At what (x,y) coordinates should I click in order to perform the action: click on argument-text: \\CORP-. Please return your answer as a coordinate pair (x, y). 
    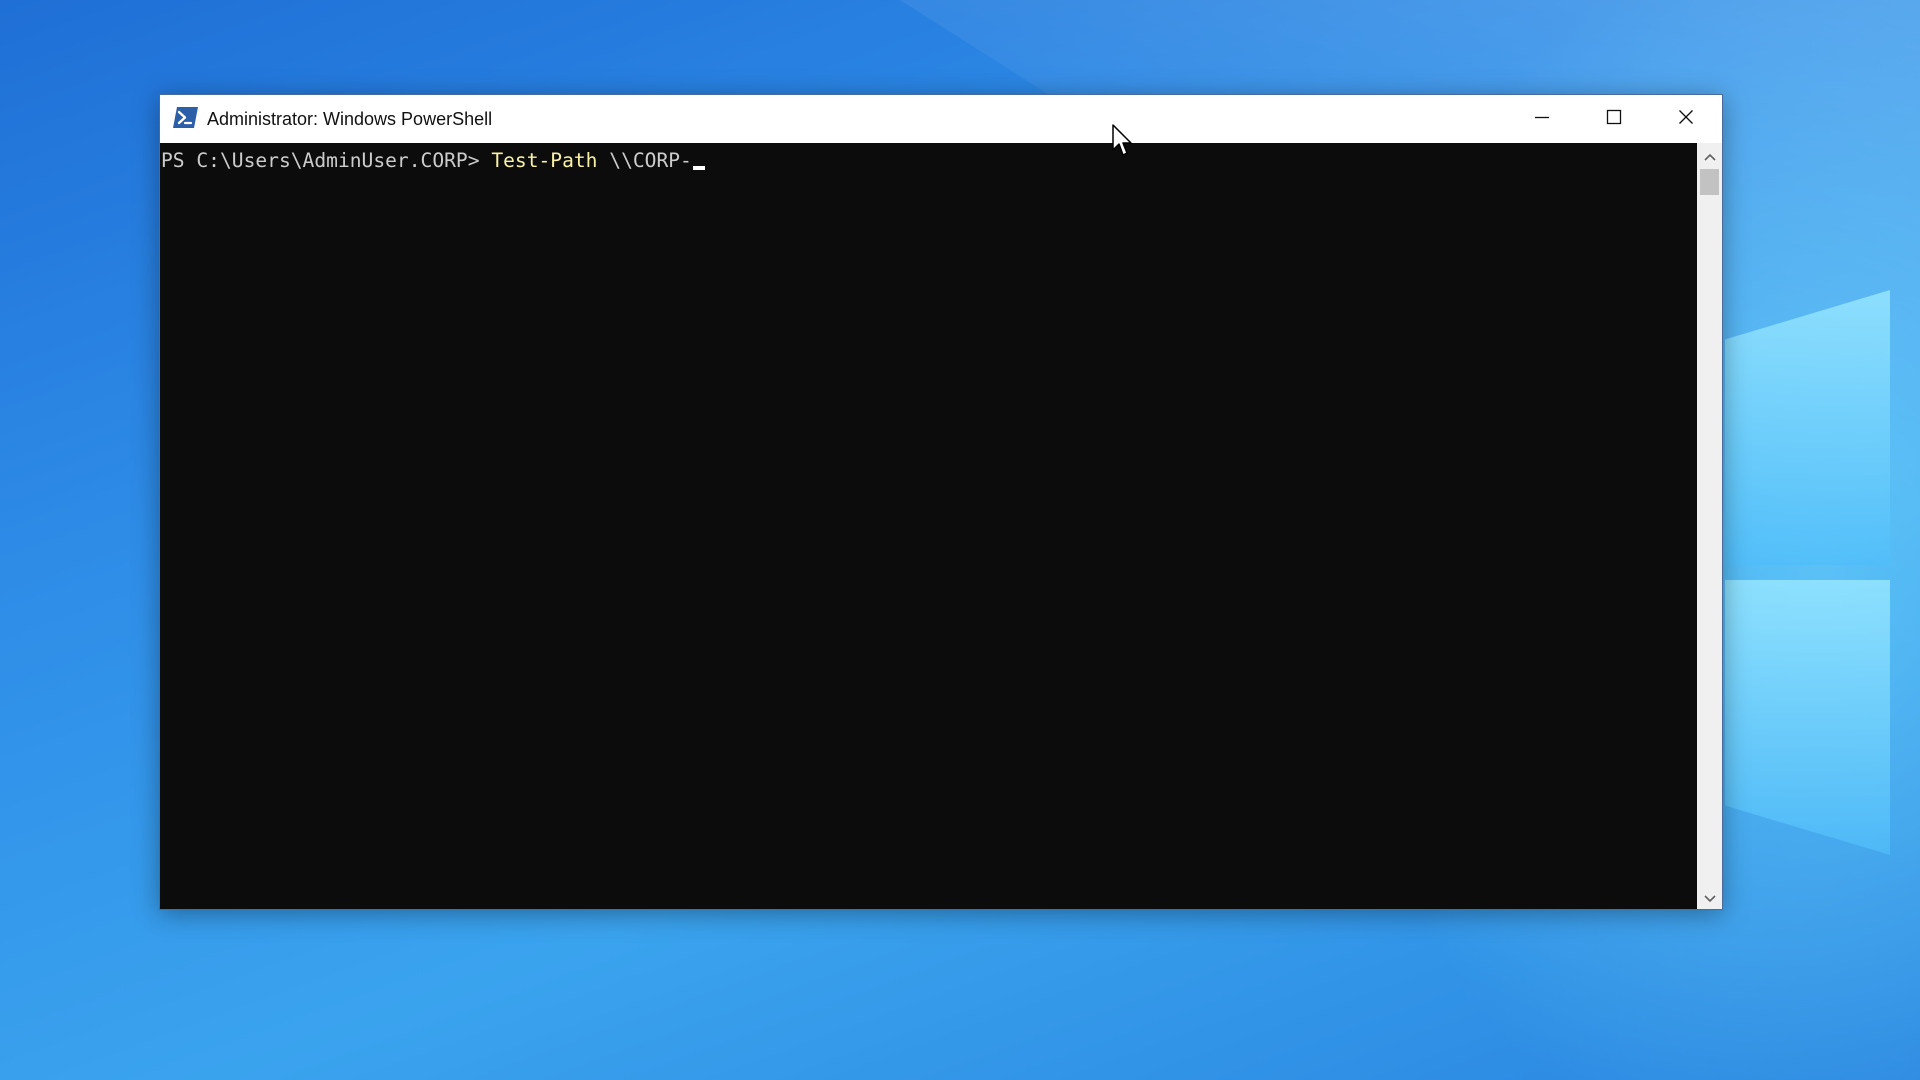
    Looking at the image, I should click on (644, 160).